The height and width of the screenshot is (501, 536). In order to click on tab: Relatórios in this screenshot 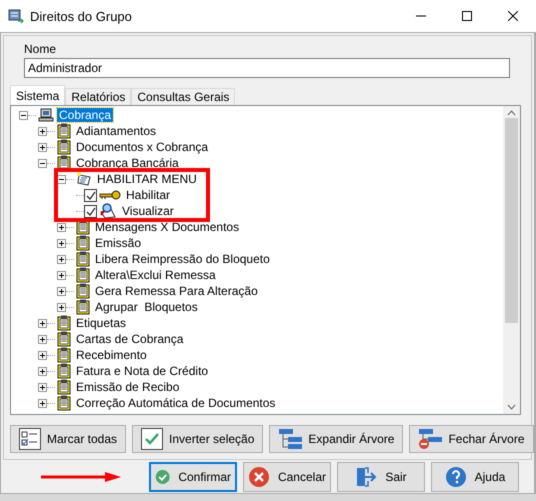, I will do `click(98, 96)`.